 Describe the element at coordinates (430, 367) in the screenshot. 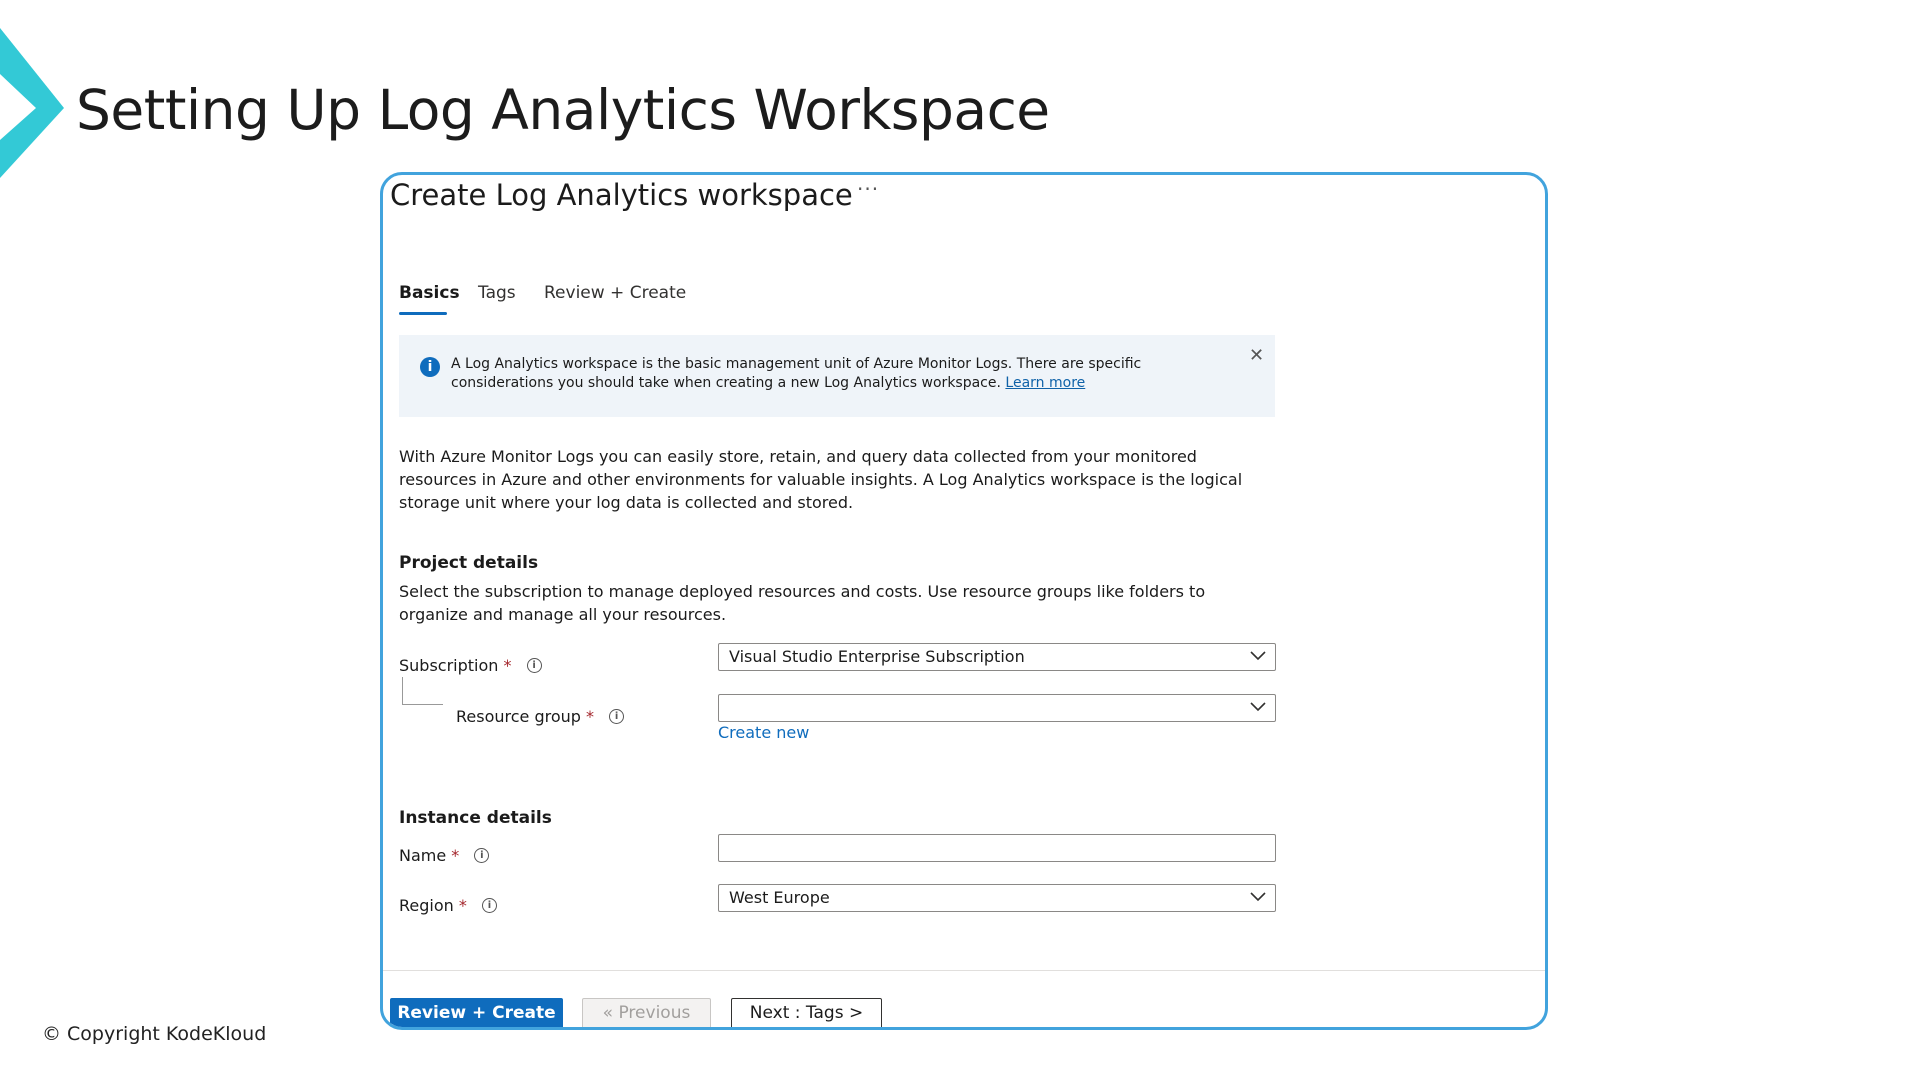

I see `info-icon: i` at that location.